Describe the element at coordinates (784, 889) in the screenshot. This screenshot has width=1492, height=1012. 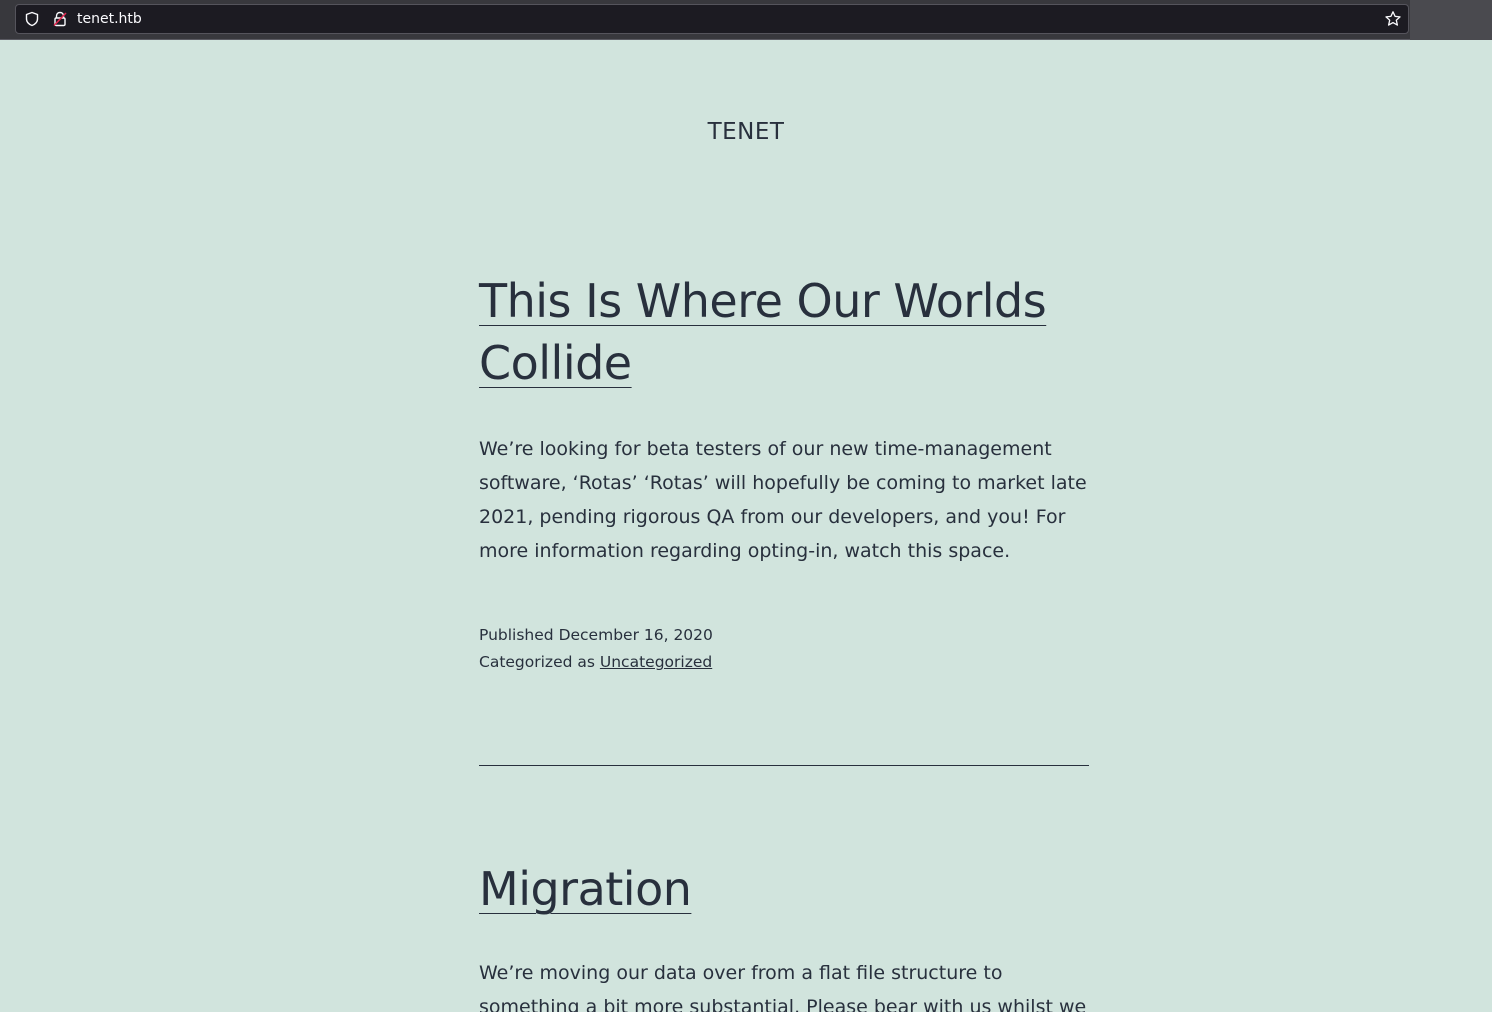
I see `post-title: Migration` at that location.